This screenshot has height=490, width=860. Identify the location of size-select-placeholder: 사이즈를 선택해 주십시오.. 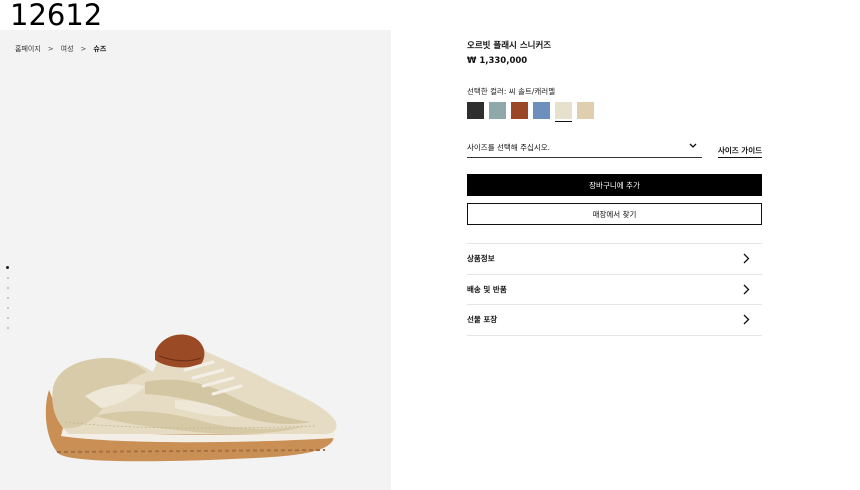
(509, 147).